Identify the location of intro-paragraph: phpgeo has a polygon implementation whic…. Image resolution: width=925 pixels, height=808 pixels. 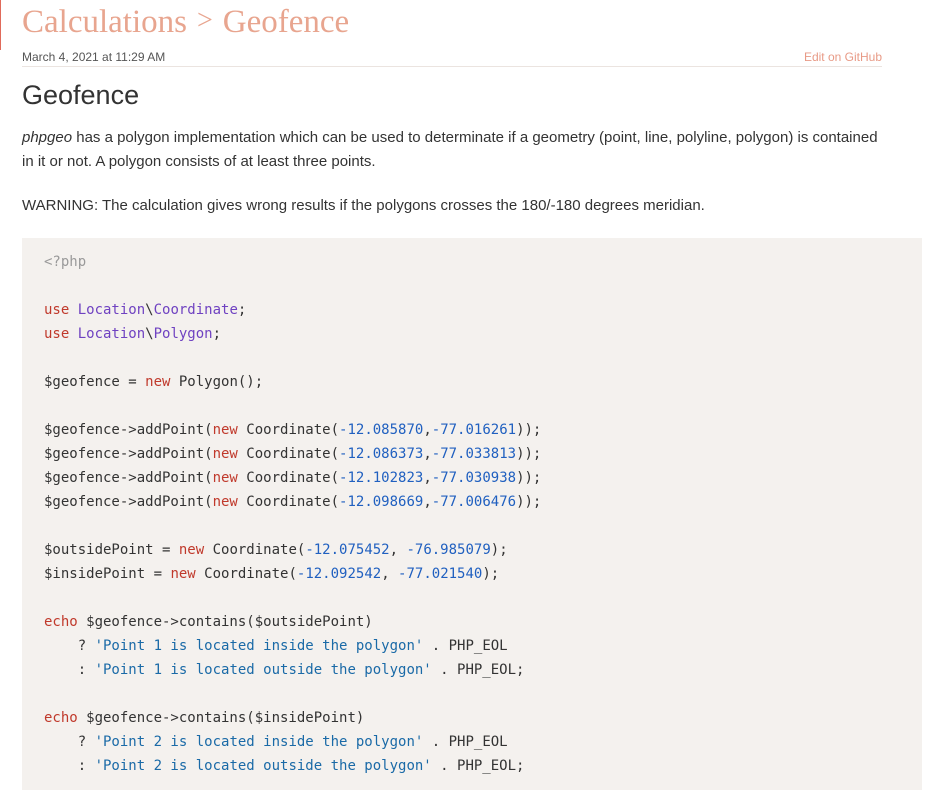
(457, 150).